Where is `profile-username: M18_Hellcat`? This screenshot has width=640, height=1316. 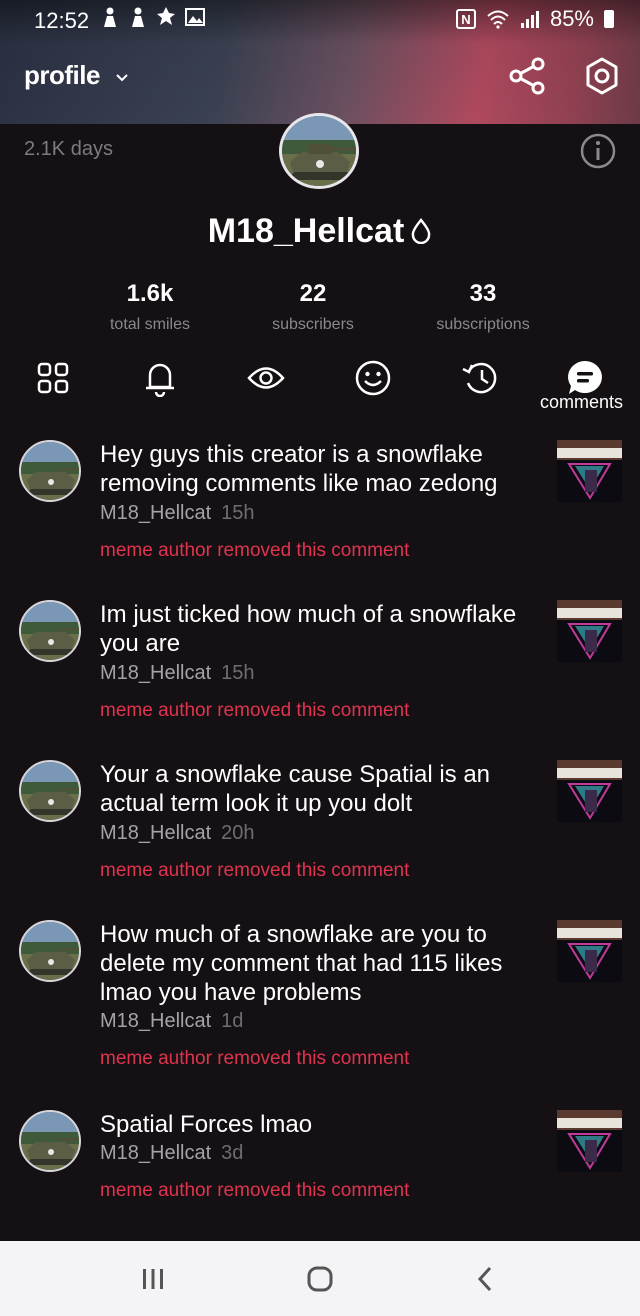 profile-username: M18_Hellcat is located at coordinates (320, 231).